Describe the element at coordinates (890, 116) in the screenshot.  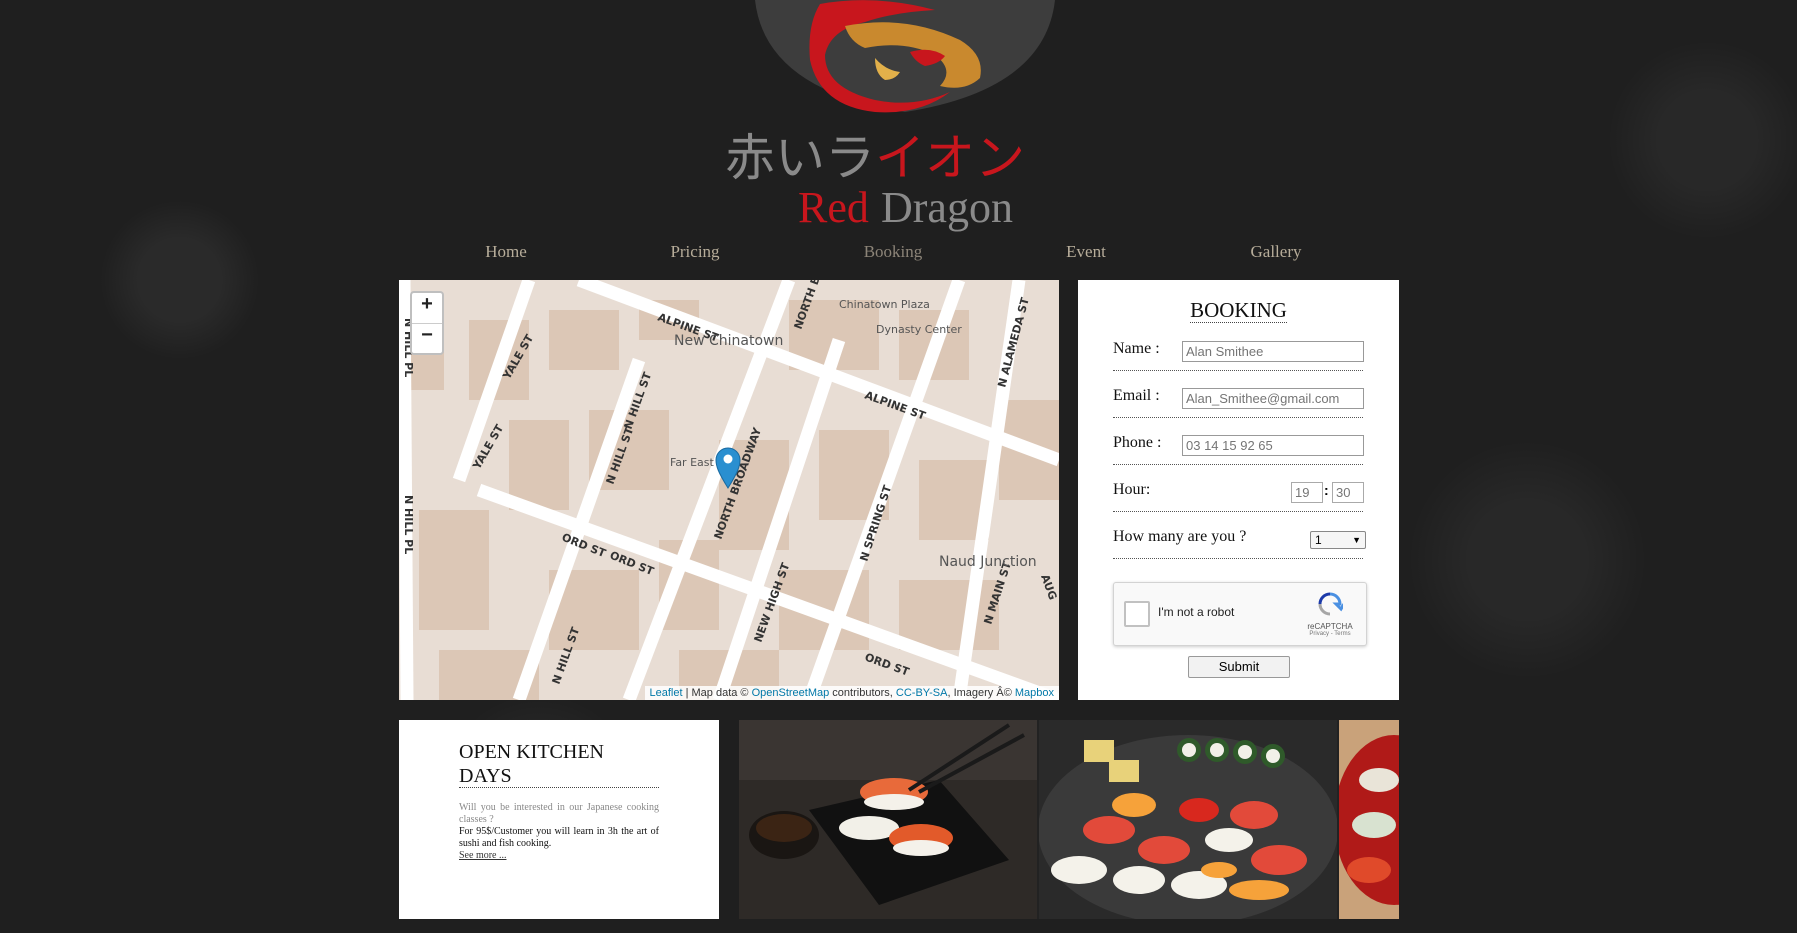
I see `dragon-emblem-icon: 赤いライオン Red Dragon` at that location.